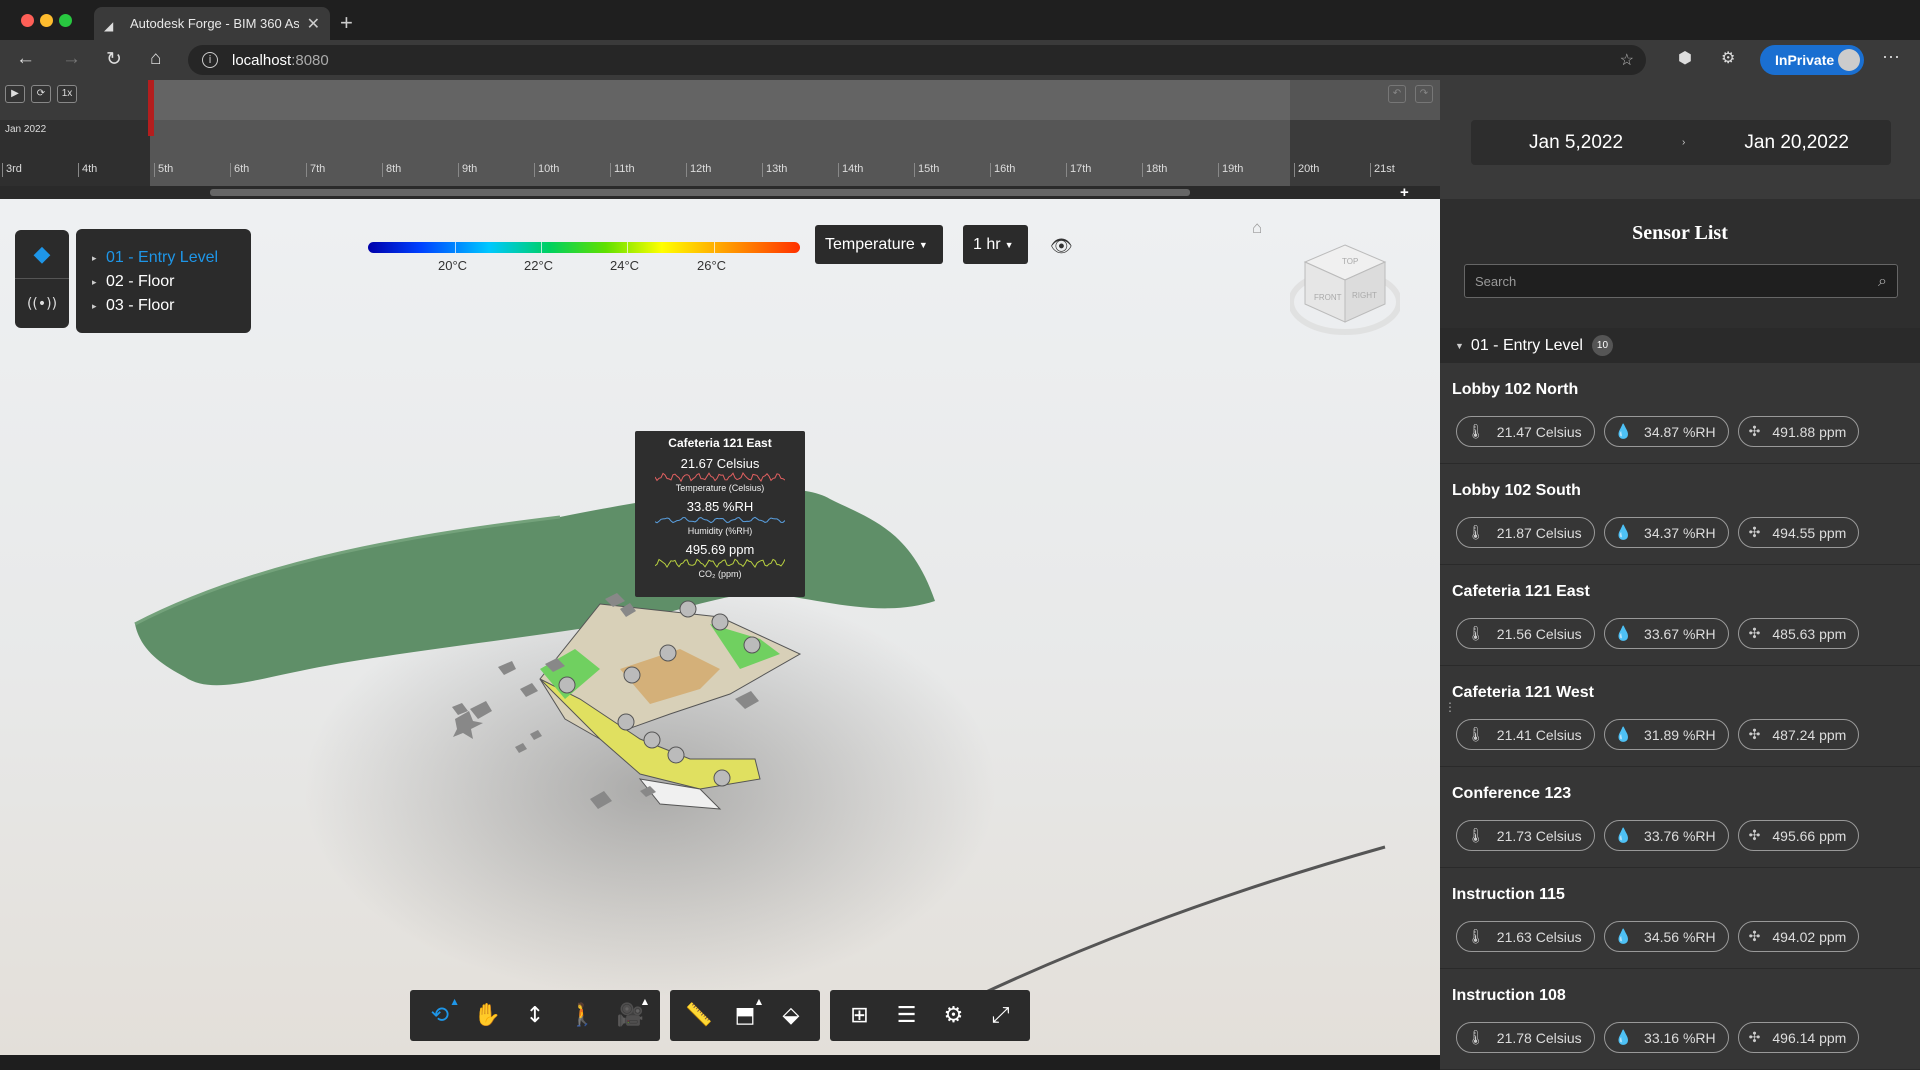 Image resolution: width=1920 pixels, height=1070 pixels. Describe the element at coordinates (440, 1015) in the screenshot. I see `orbit-icon: ⟲ ▲` at that location.